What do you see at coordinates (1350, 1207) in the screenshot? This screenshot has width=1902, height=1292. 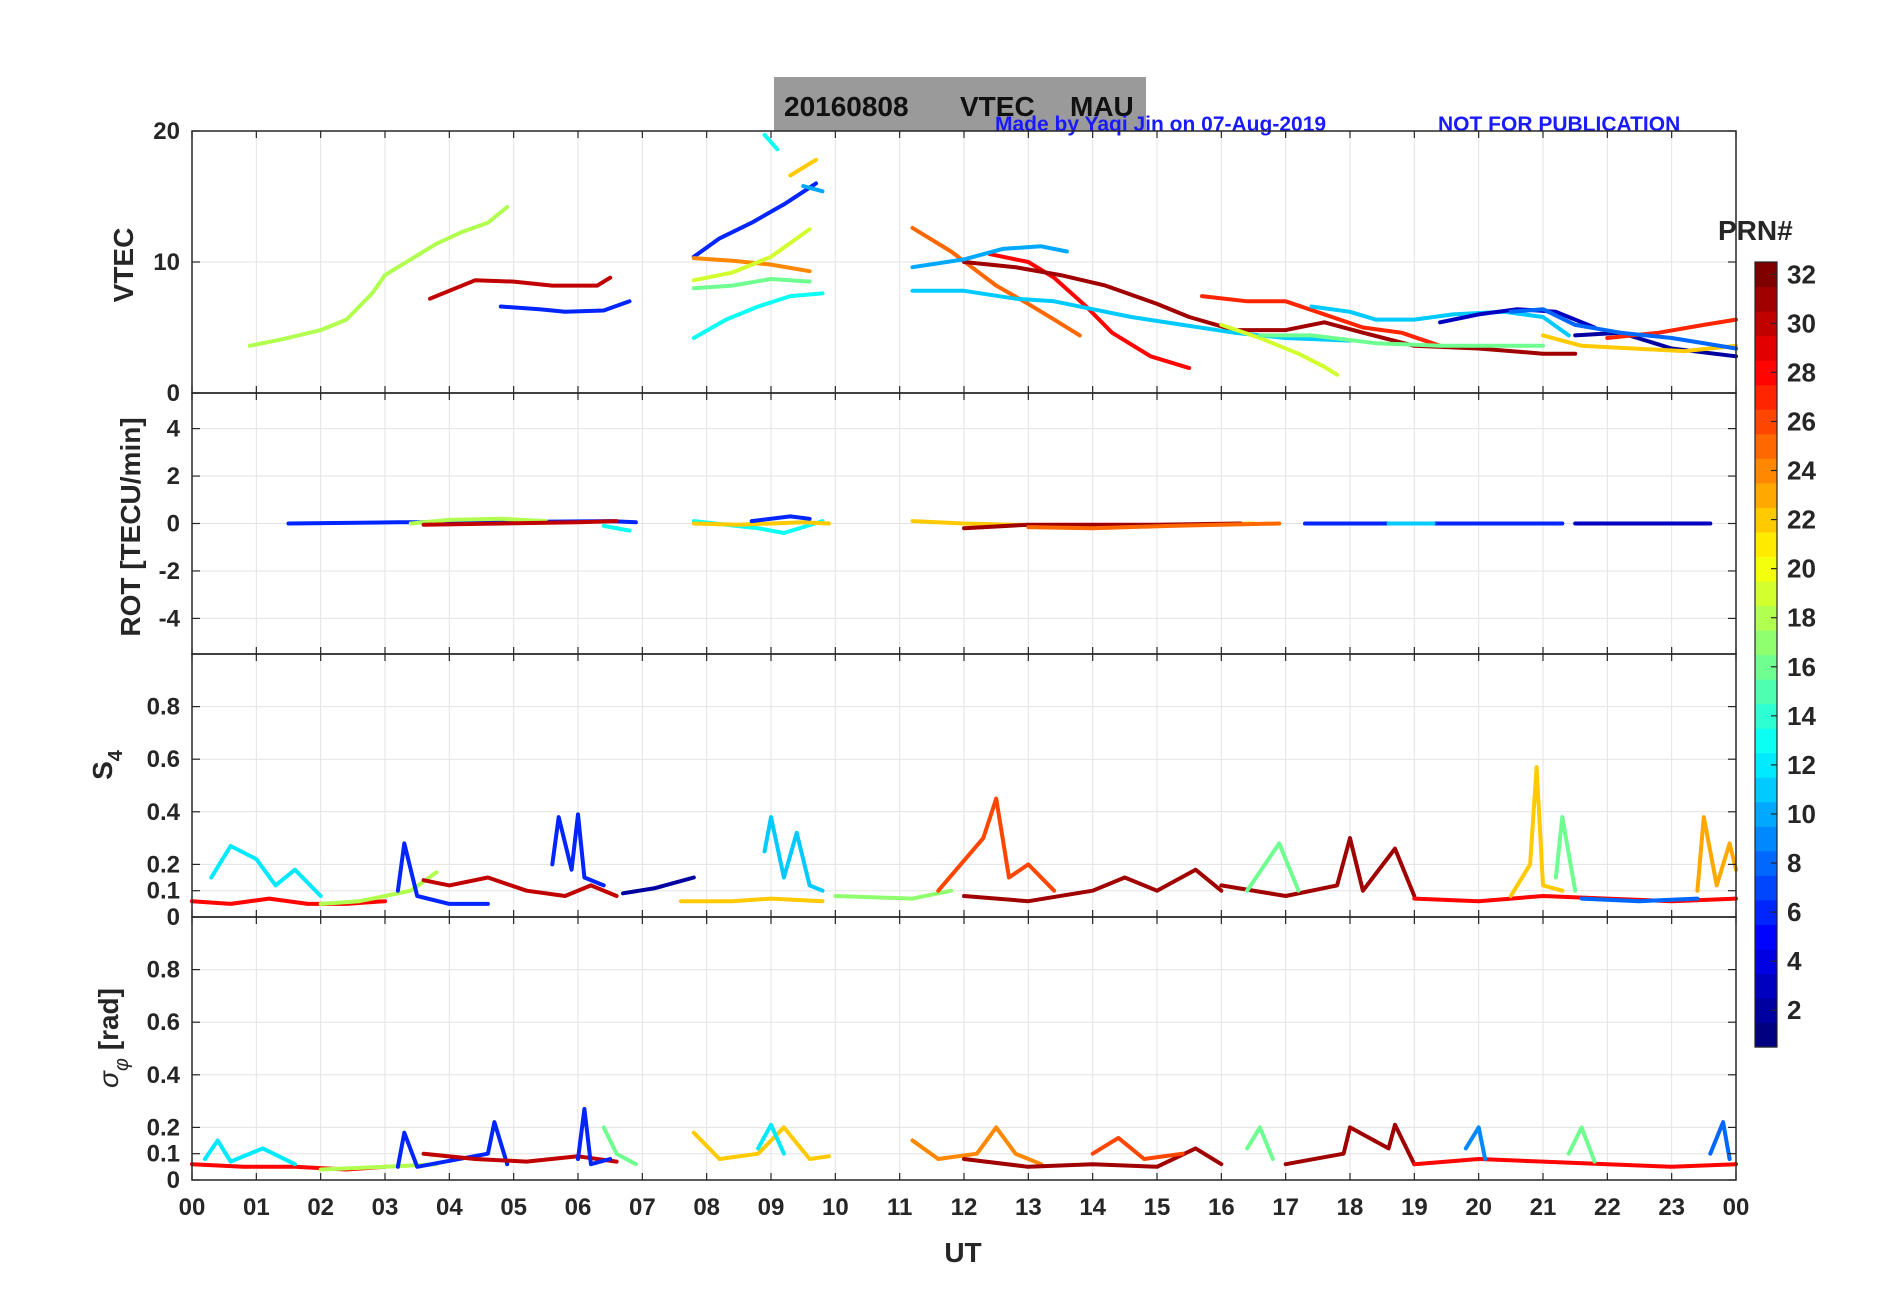 I see `x-tick-label: 18` at bounding box center [1350, 1207].